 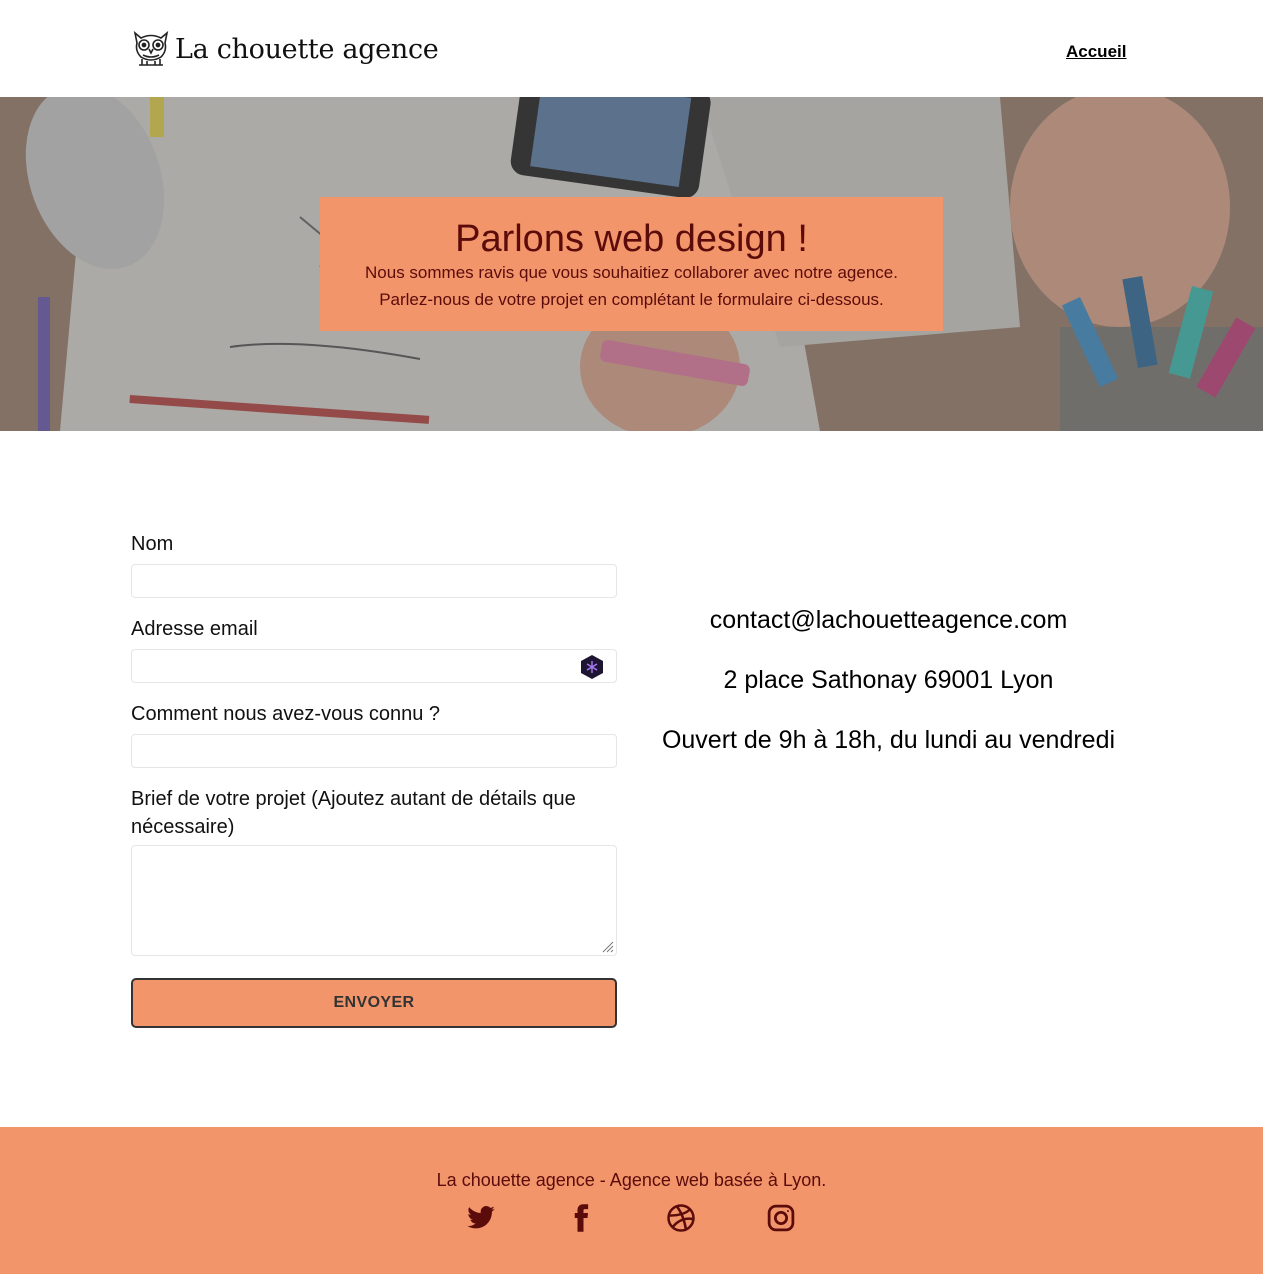 What do you see at coordinates (286, 714) in the screenshot?
I see `source-label: Comment nous avez-vous connu ?` at bounding box center [286, 714].